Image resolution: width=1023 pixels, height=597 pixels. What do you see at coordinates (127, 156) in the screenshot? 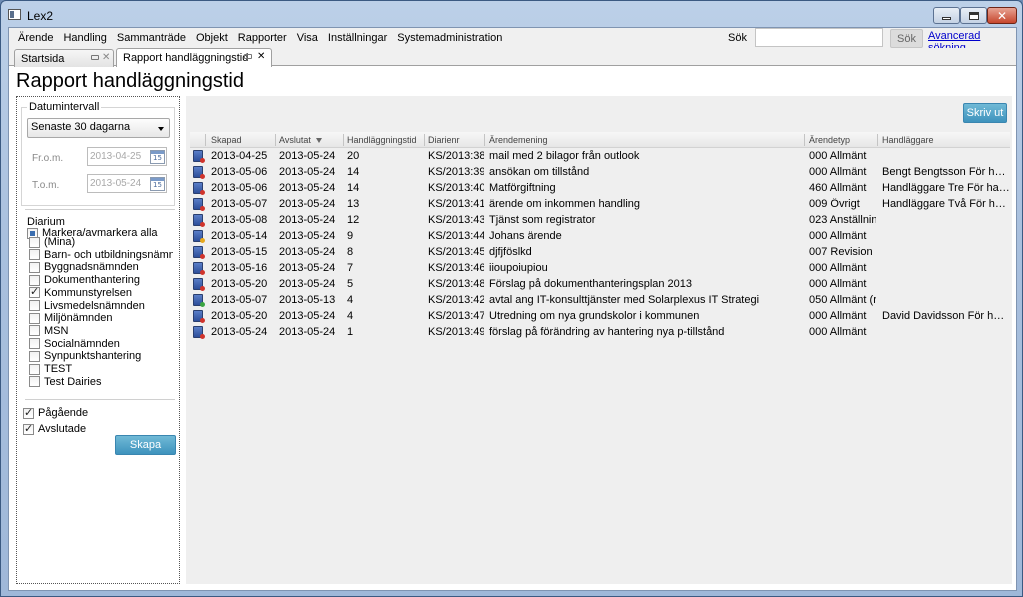
I see `from-date-field: 2013-04-25 15` at bounding box center [127, 156].